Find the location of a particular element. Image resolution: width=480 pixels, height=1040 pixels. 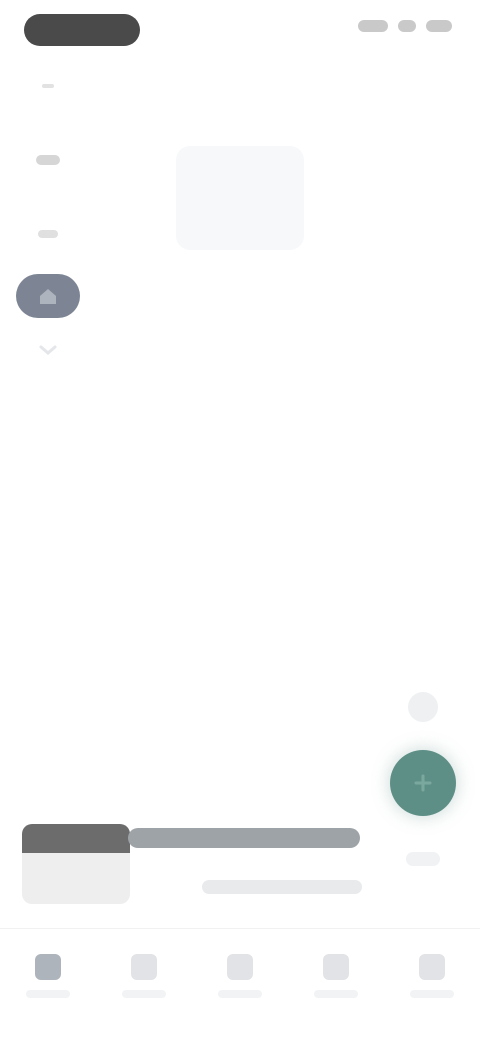

bell-icon is located at coordinates (336, 967).